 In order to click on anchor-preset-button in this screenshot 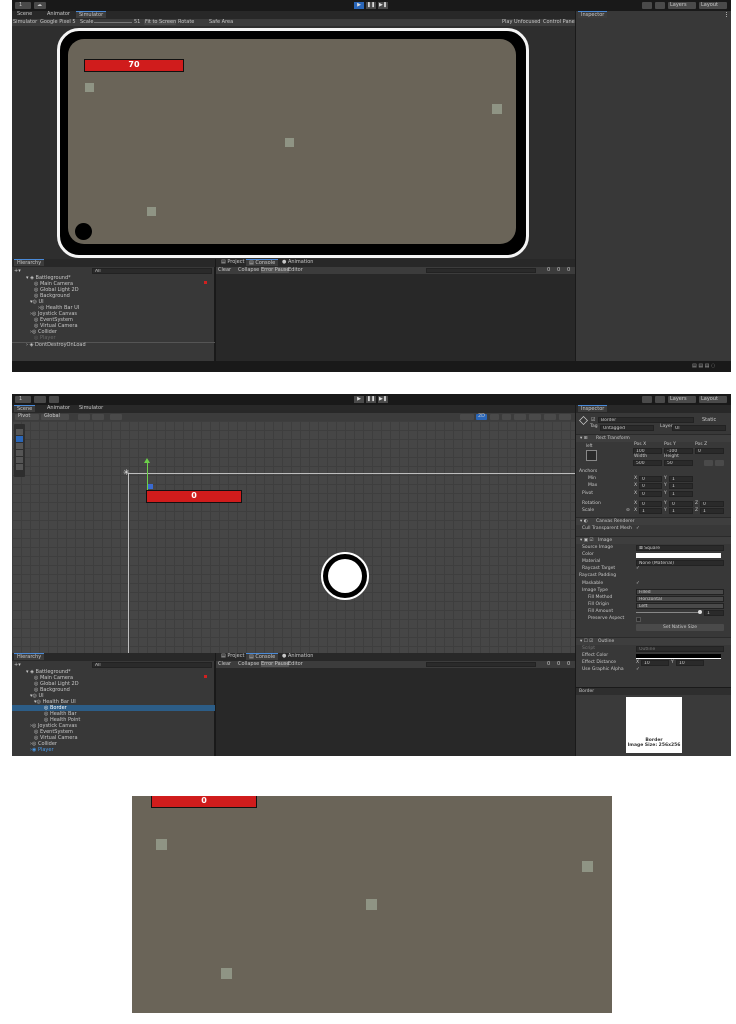, I will do `click(591, 455)`.